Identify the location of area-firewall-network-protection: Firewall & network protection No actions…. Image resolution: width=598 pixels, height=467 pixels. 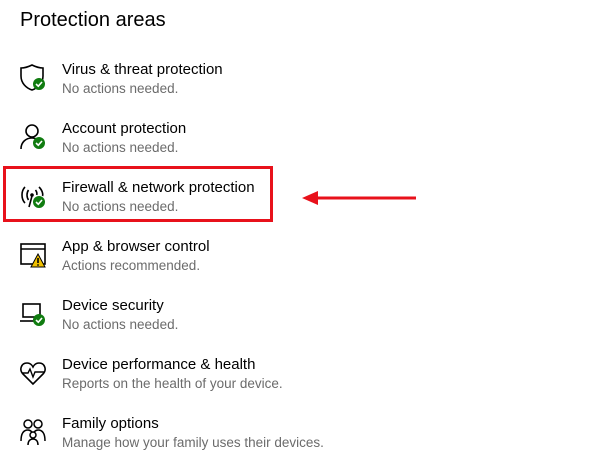
(178, 204).